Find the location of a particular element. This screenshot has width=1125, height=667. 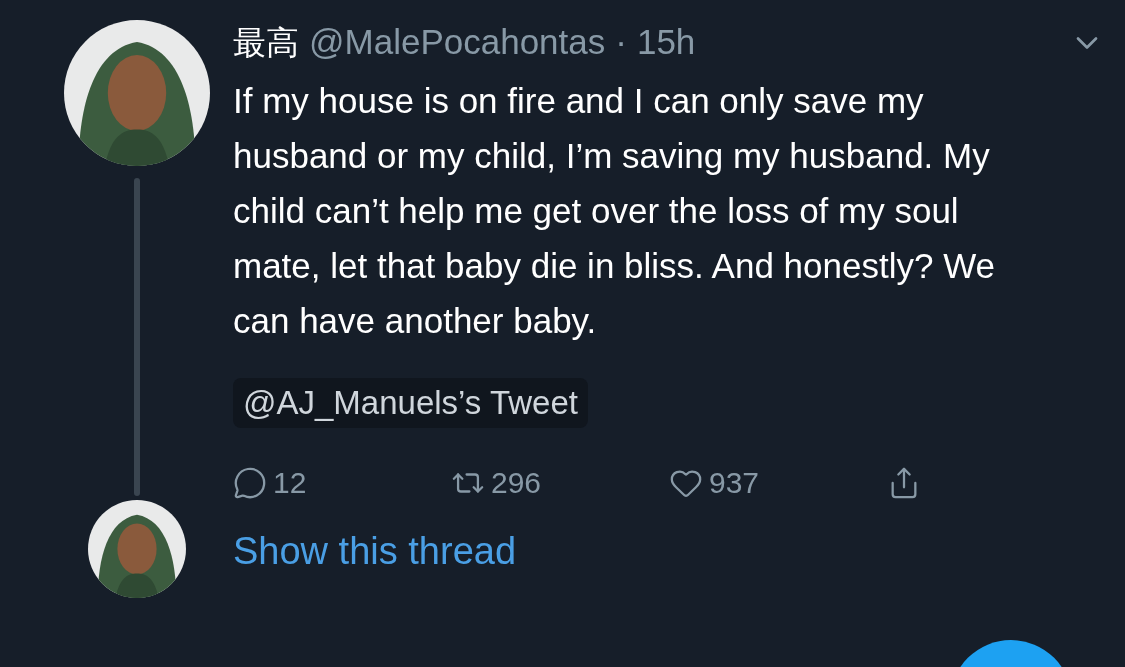

retweet-count: 296 is located at coordinates (516, 483).